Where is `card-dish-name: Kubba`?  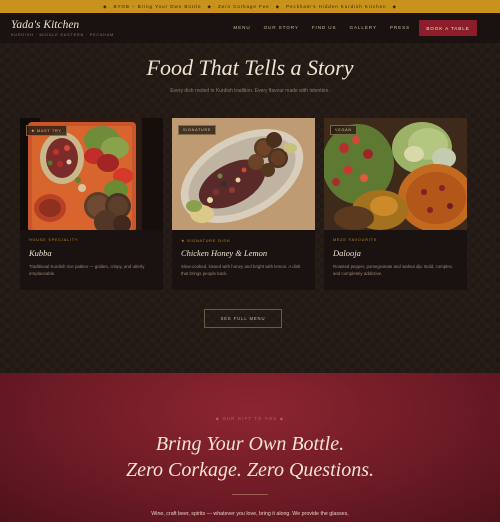 card-dish-name: Kubba is located at coordinates (40, 253).